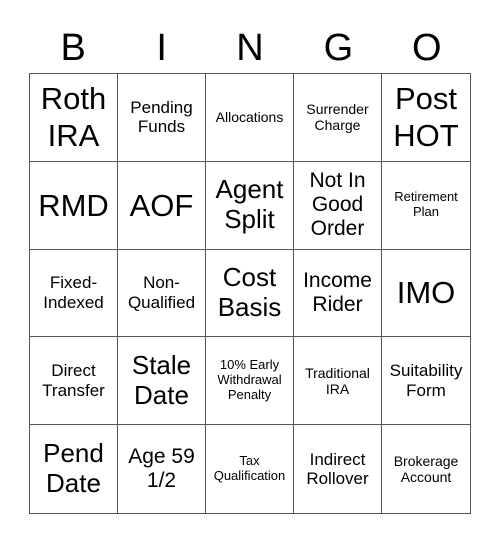 The width and height of the screenshot is (500, 544). I want to click on bingo-cell-text: Post HOT, so click(426, 117).